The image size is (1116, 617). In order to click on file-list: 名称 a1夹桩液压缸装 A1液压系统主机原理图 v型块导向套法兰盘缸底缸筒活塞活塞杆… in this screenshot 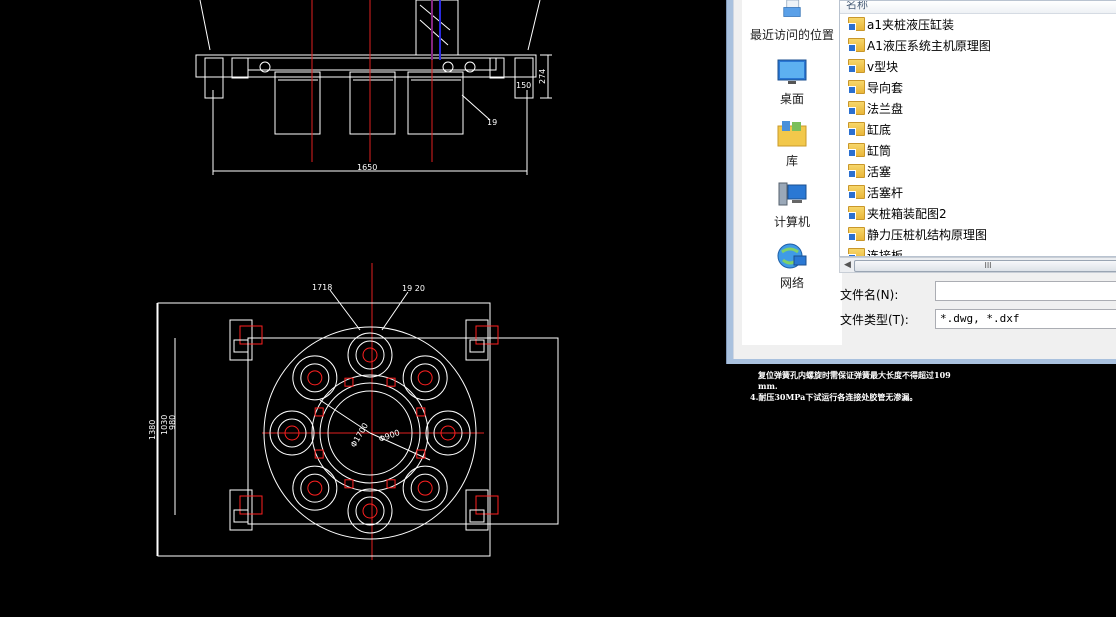, I will do `click(977, 128)`.